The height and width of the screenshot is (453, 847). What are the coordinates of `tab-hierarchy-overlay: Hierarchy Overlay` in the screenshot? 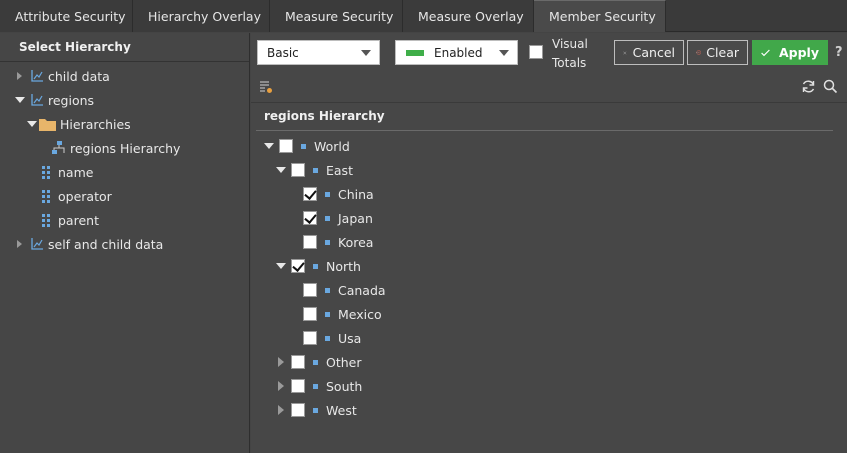 It's located at (201, 16).